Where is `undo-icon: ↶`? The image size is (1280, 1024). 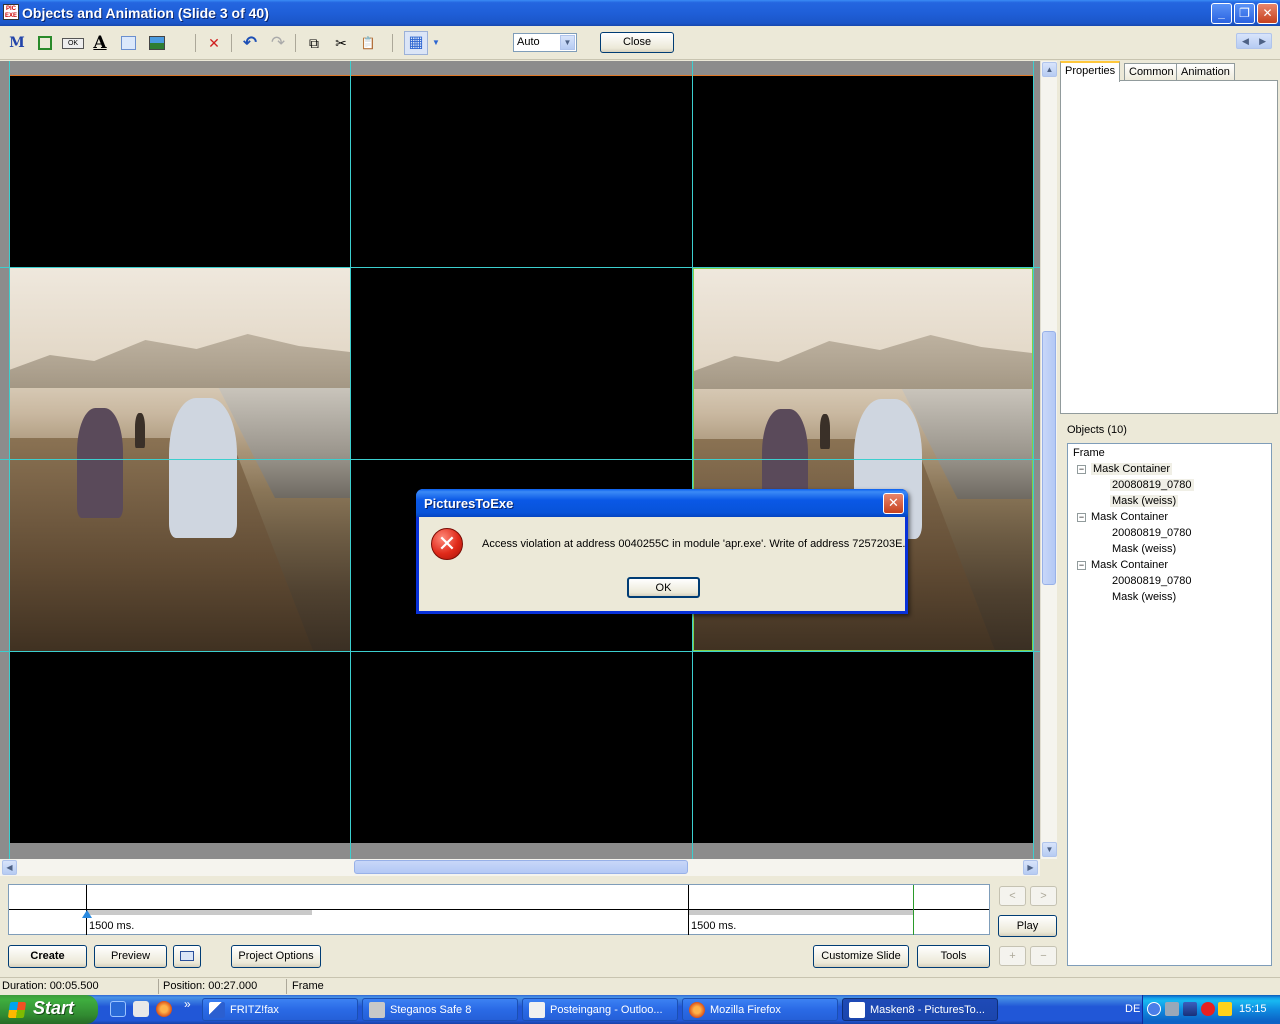
undo-icon: ↶ is located at coordinates (250, 43).